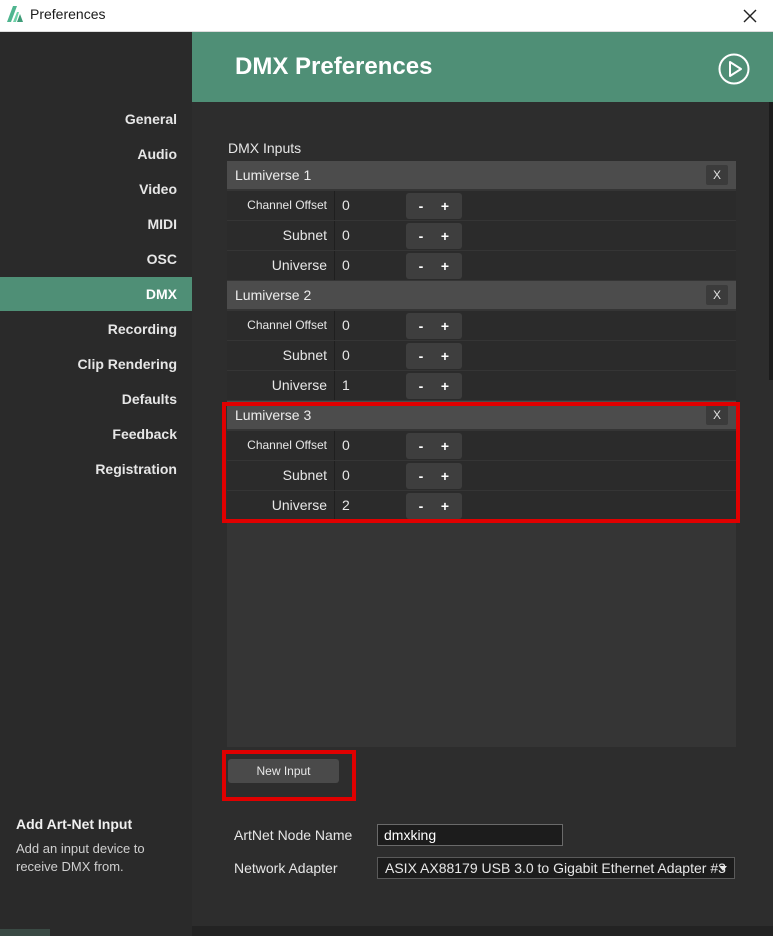 Image resolution: width=773 pixels, height=936 pixels. What do you see at coordinates (482, 67) in the screenshot?
I see `page-header: DMX Preferences` at bounding box center [482, 67].